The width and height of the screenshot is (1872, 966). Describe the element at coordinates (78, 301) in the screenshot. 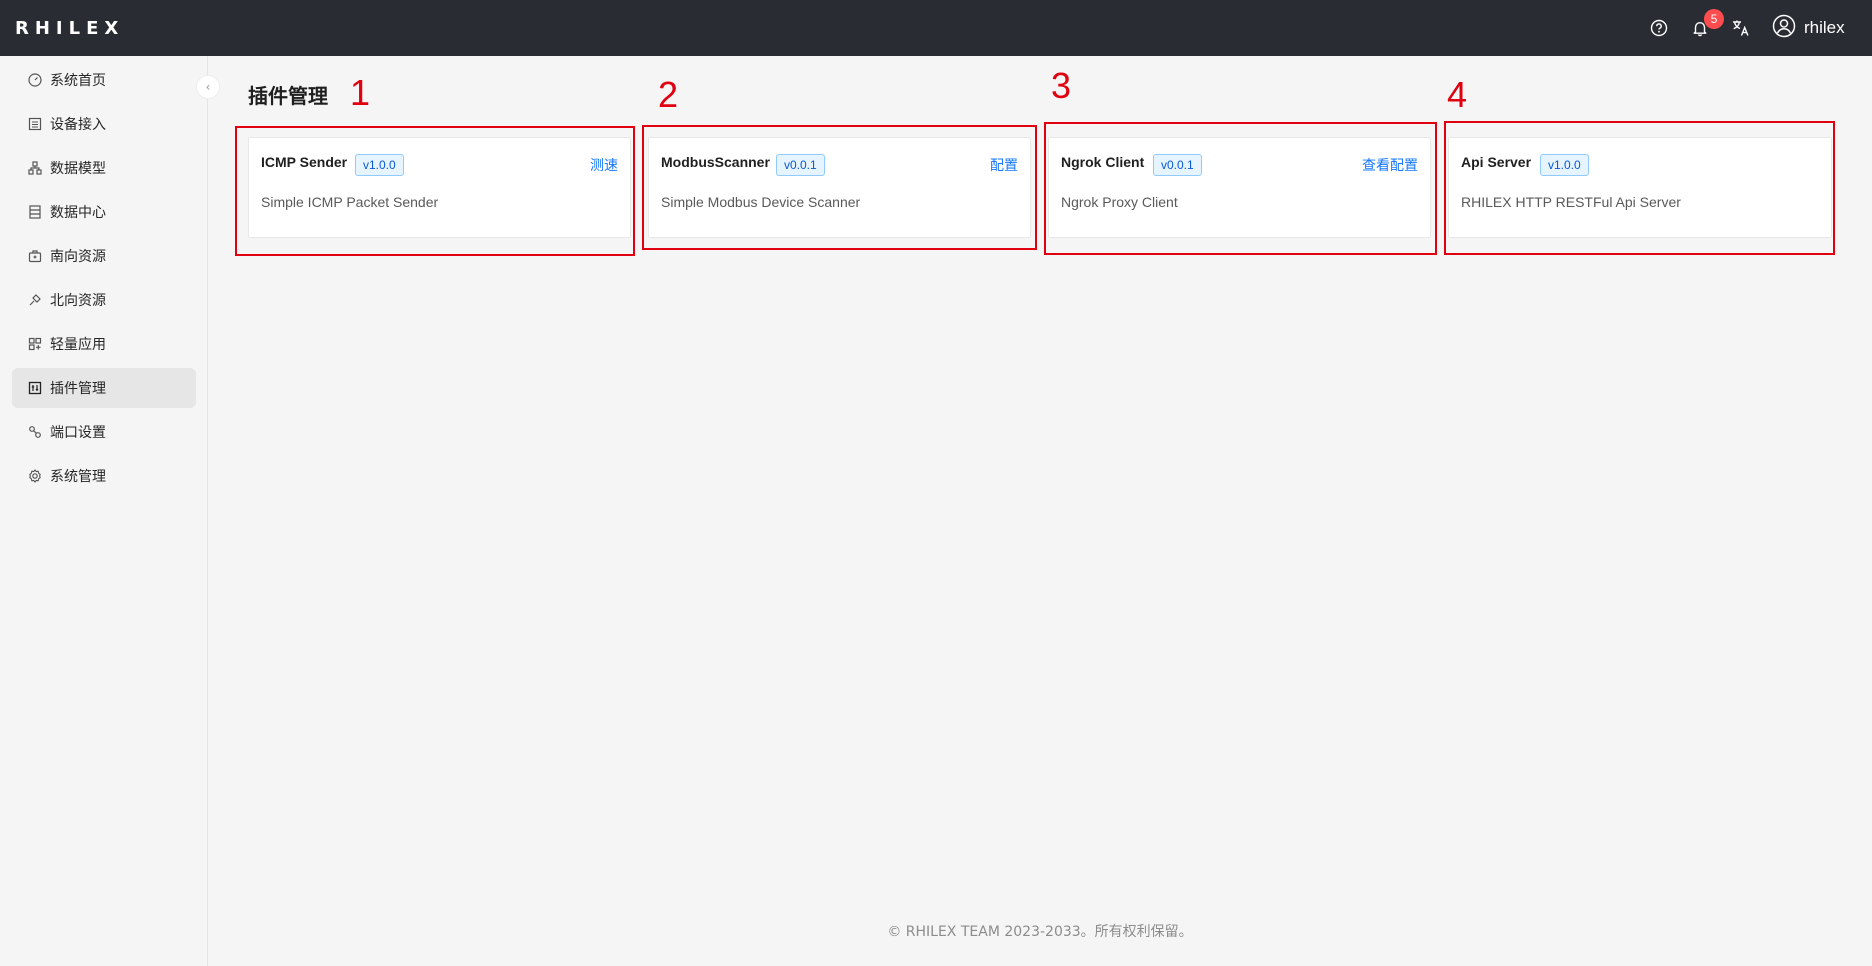

I see `sidebar-item-label: 北向资源` at that location.